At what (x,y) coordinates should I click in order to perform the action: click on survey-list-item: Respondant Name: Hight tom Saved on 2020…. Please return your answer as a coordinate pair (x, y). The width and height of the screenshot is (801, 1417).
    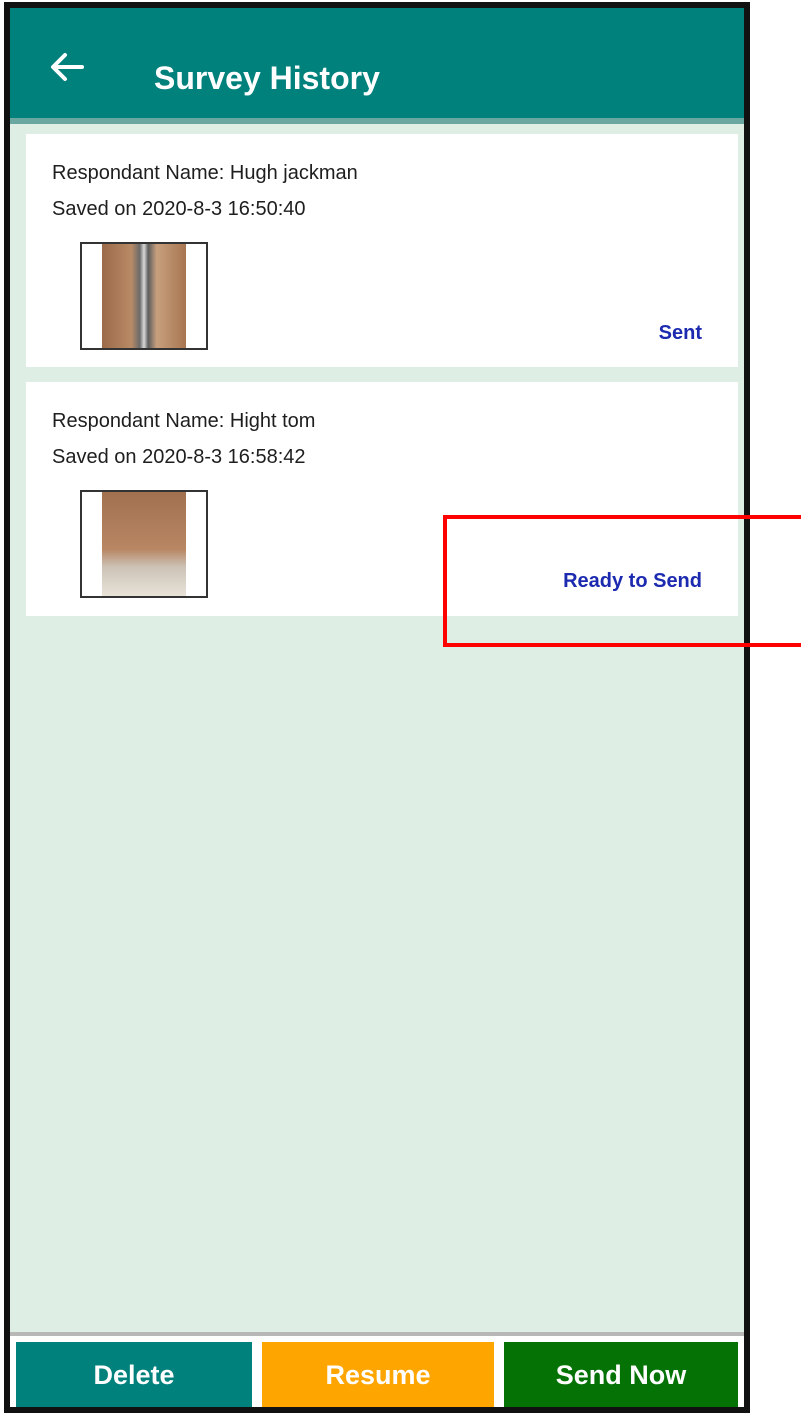
    Looking at the image, I should click on (382, 499).